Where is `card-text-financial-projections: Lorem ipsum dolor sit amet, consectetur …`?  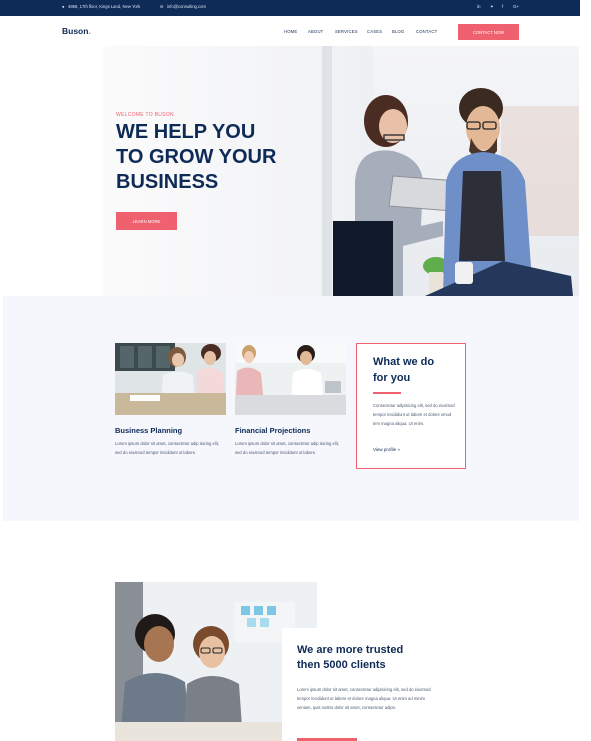 card-text-financial-projections: Lorem ipsum dolor sit amet, consectetur … is located at coordinates (287, 448).